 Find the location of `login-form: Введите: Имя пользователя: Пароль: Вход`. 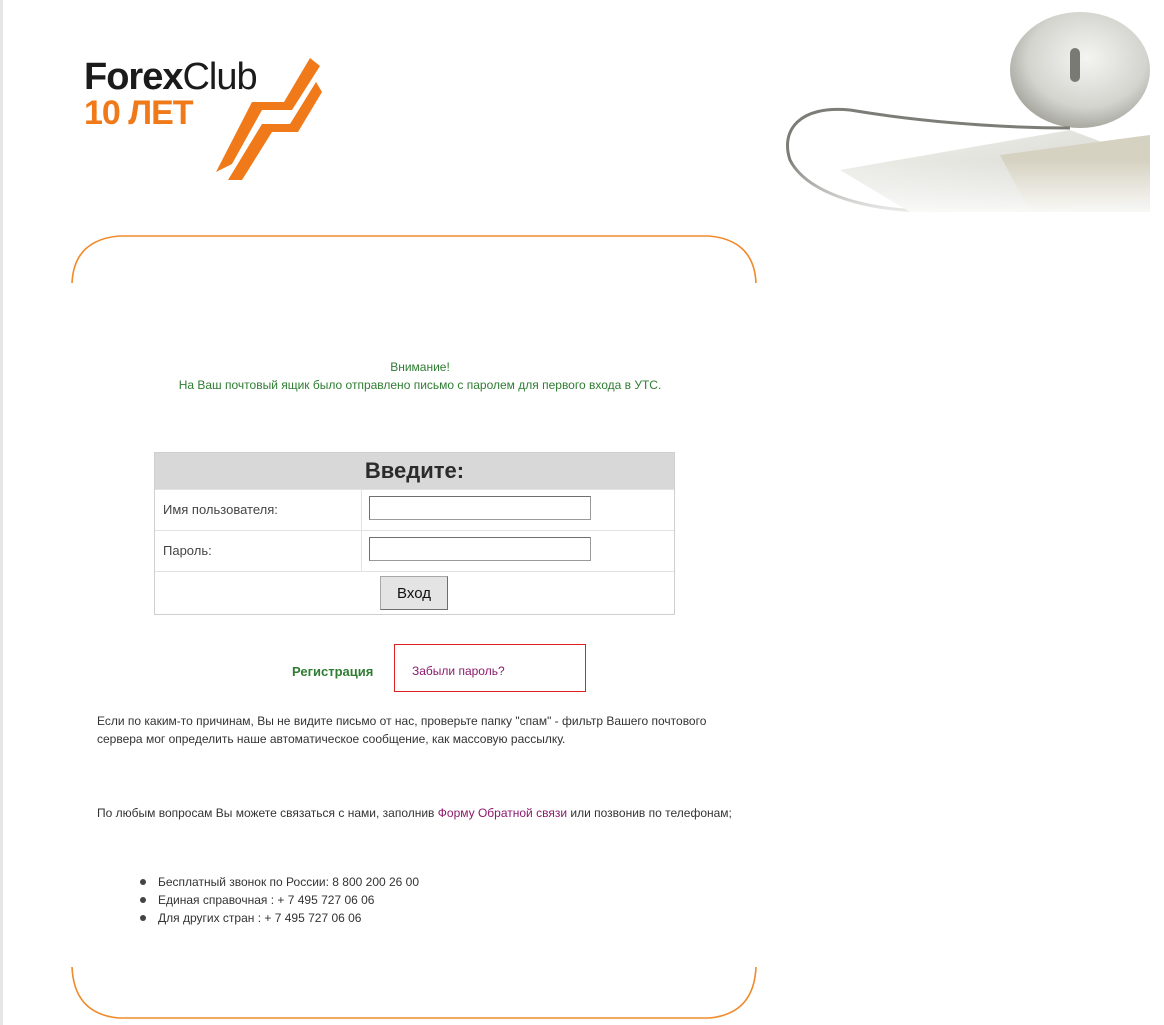

login-form: Введите: Имя пользователя: Пароль: Вход is located at coordinates (414, 533).